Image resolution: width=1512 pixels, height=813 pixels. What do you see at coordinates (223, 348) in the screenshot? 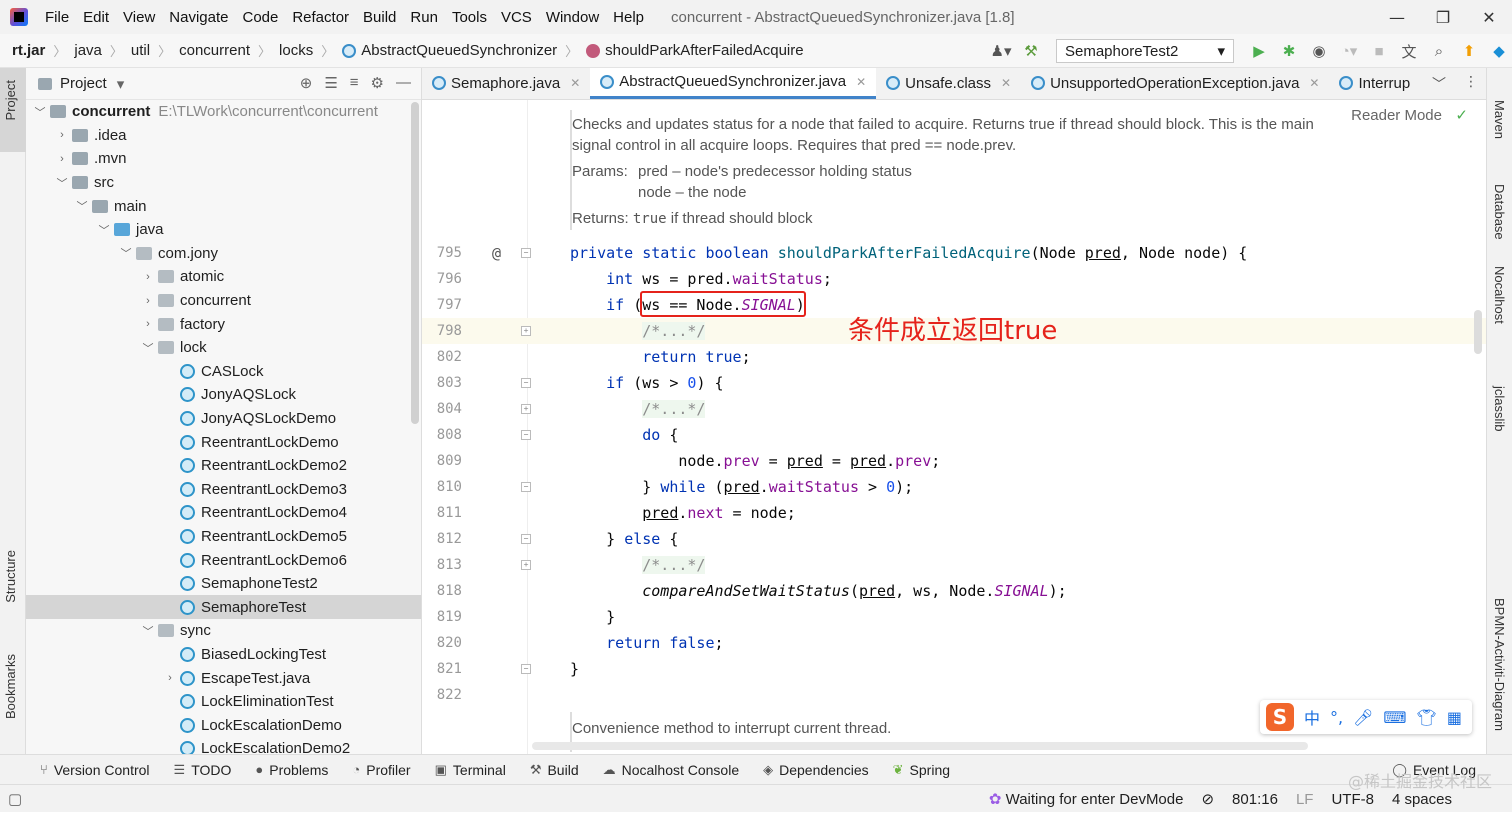
I see `tree-item: ﹀ lock` at bounding box center [223, 348].